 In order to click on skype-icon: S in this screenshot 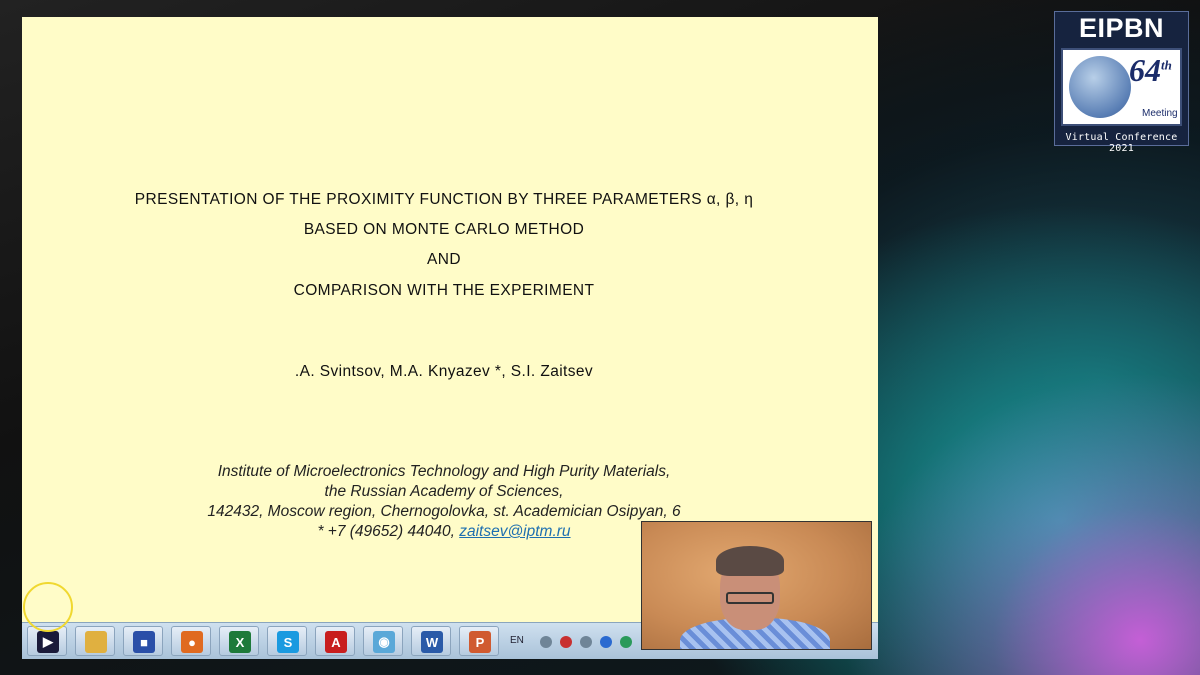, I will do `click(288, 642)`.